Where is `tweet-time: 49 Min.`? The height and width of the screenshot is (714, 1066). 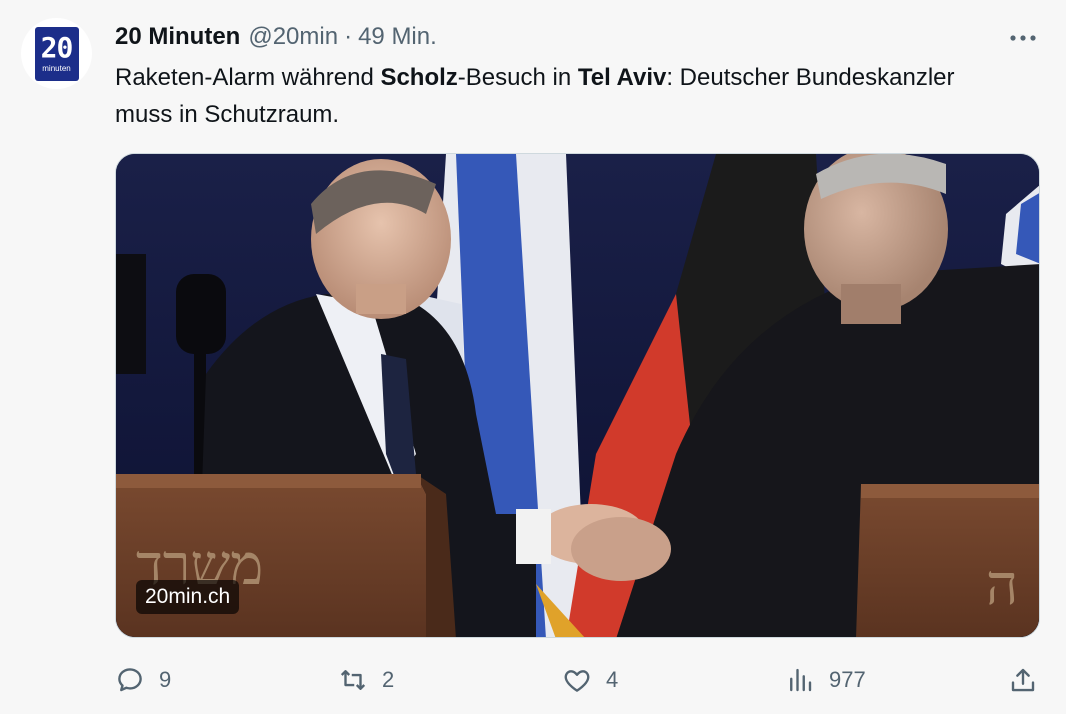
tweet-time: 49 Min. is located at coordinates (397, 37).